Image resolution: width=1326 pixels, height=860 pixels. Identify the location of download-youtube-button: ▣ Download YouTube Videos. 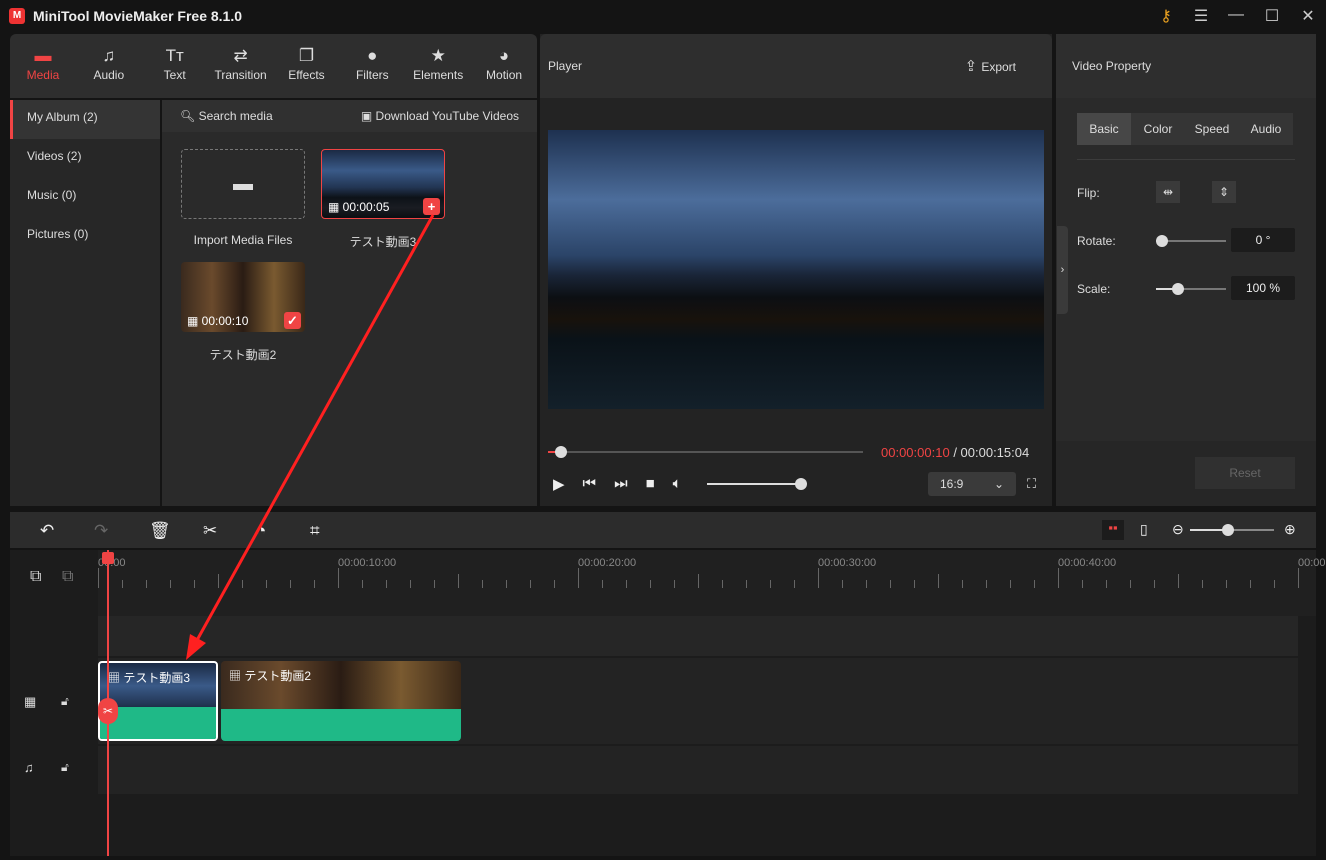
(440, 116).